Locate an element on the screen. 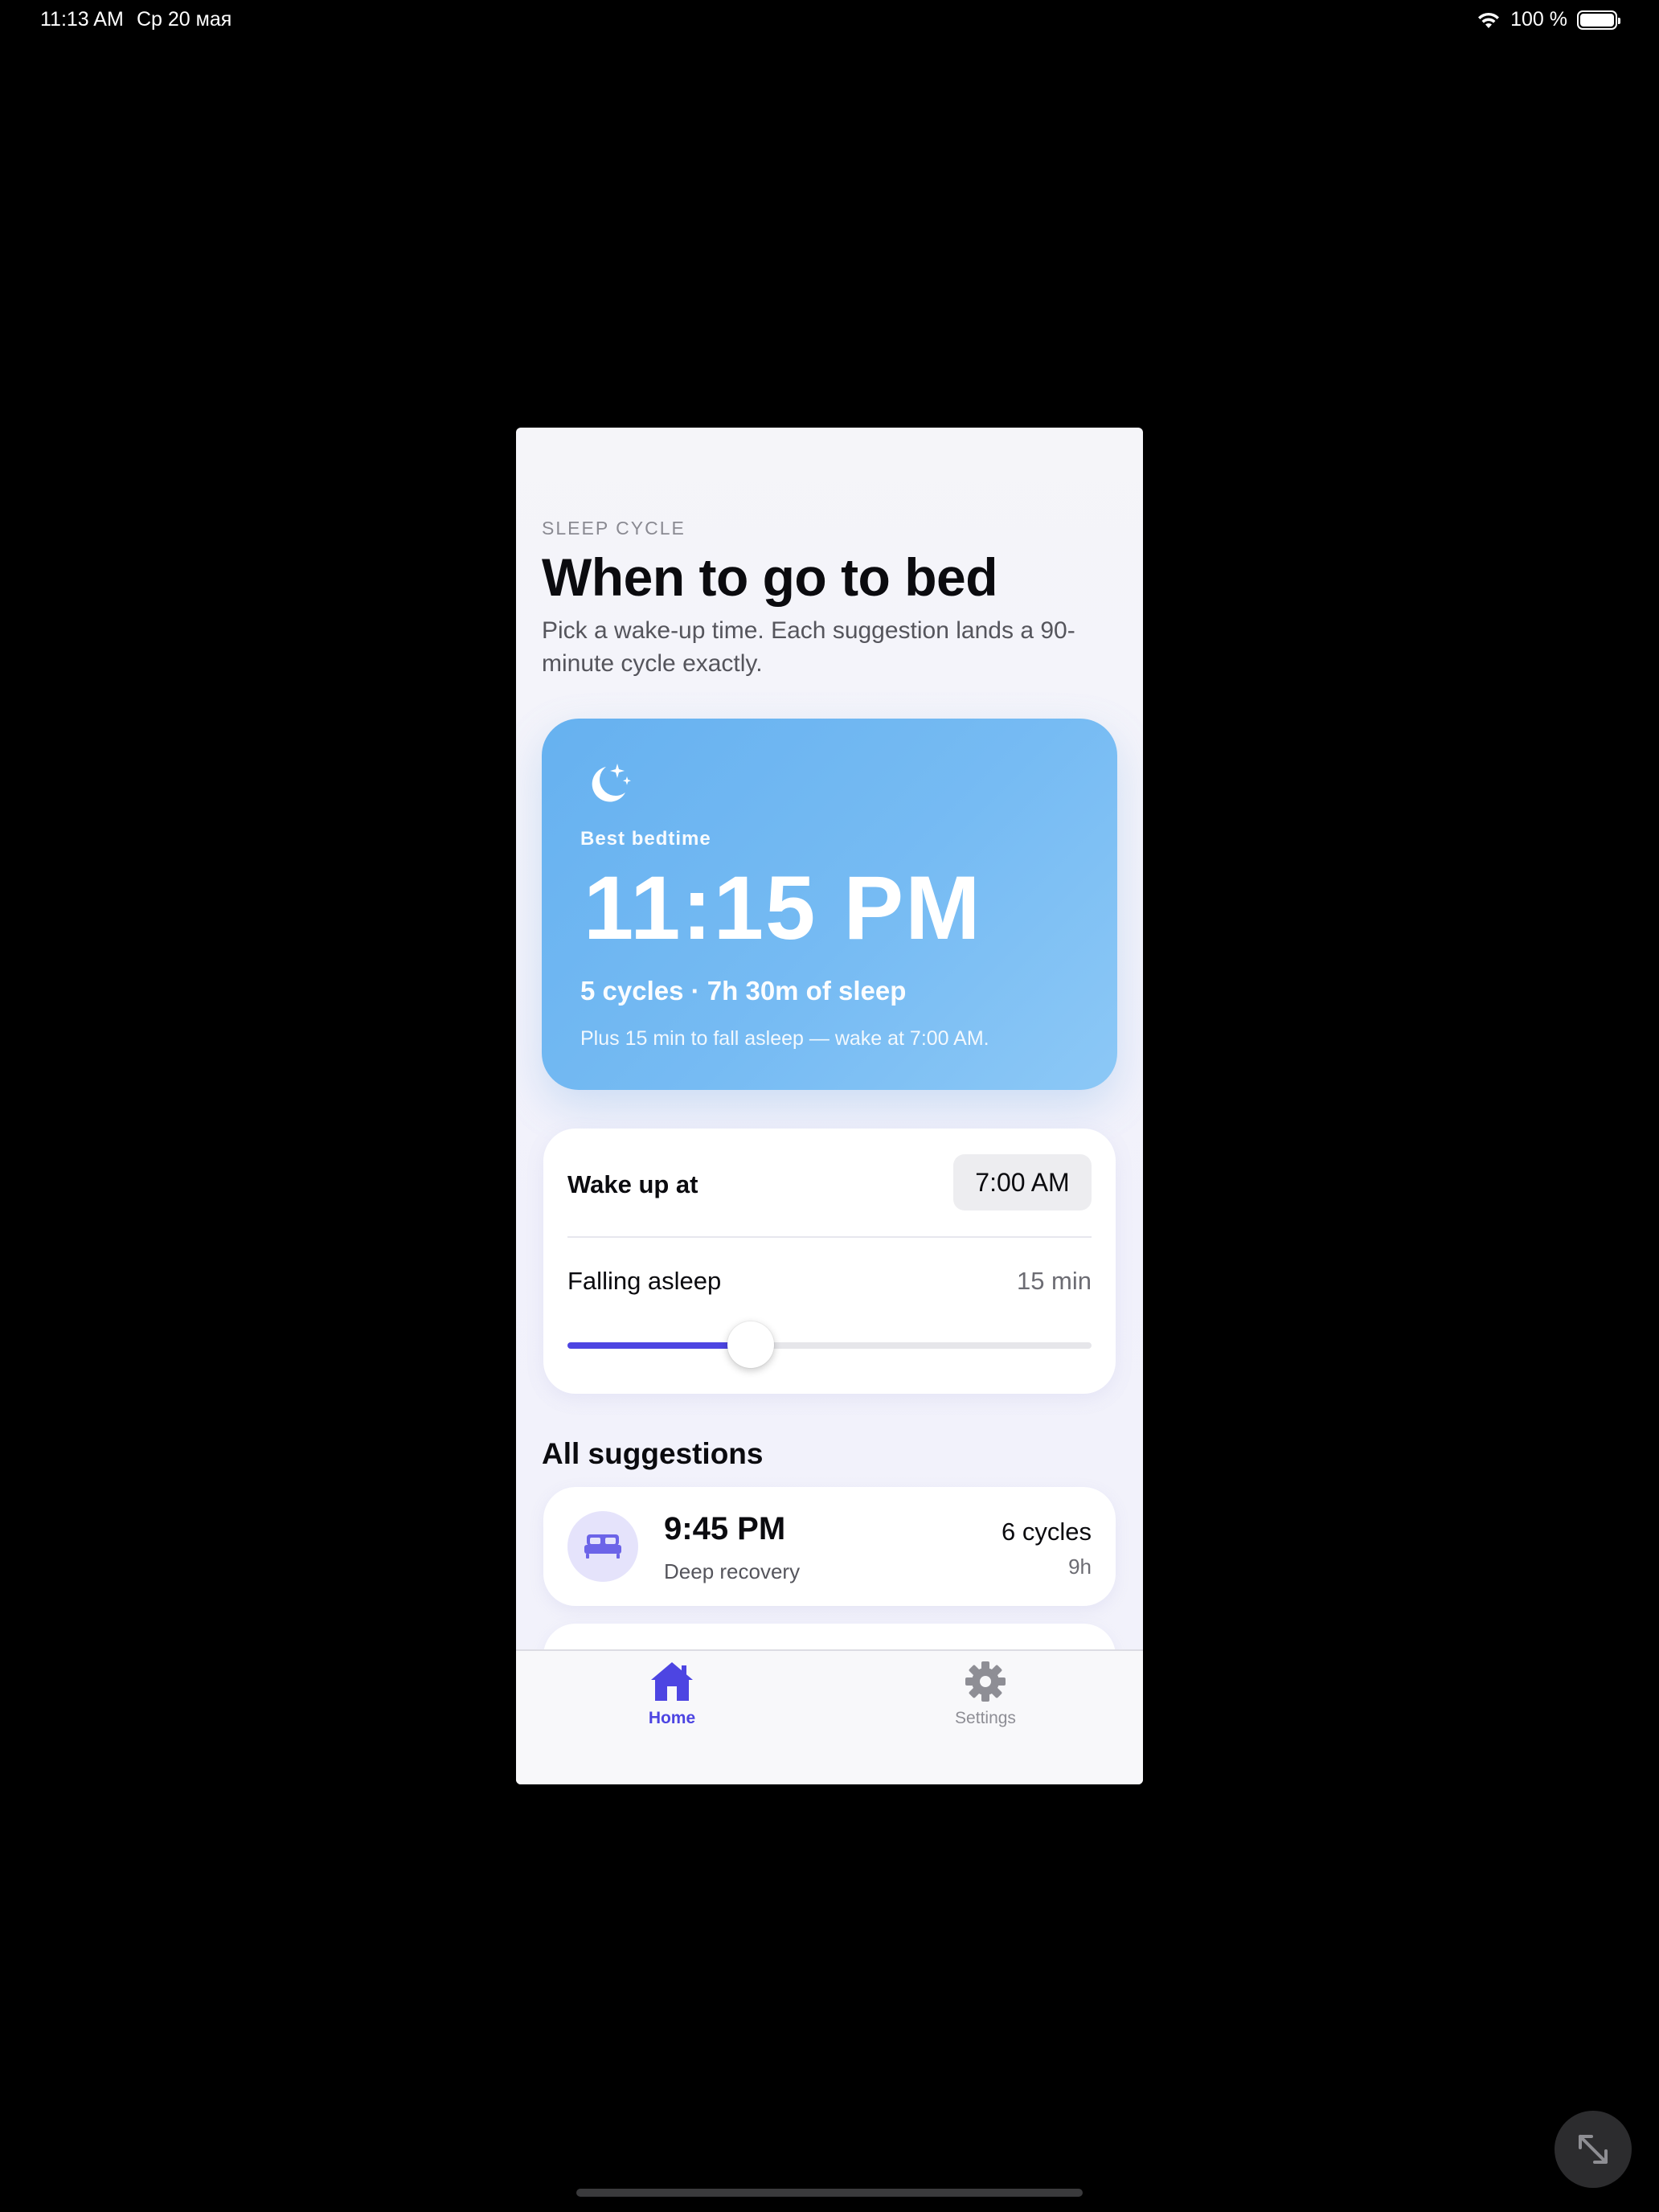  suggestion-hours: 9h is located at coordinates (1080, 1567).